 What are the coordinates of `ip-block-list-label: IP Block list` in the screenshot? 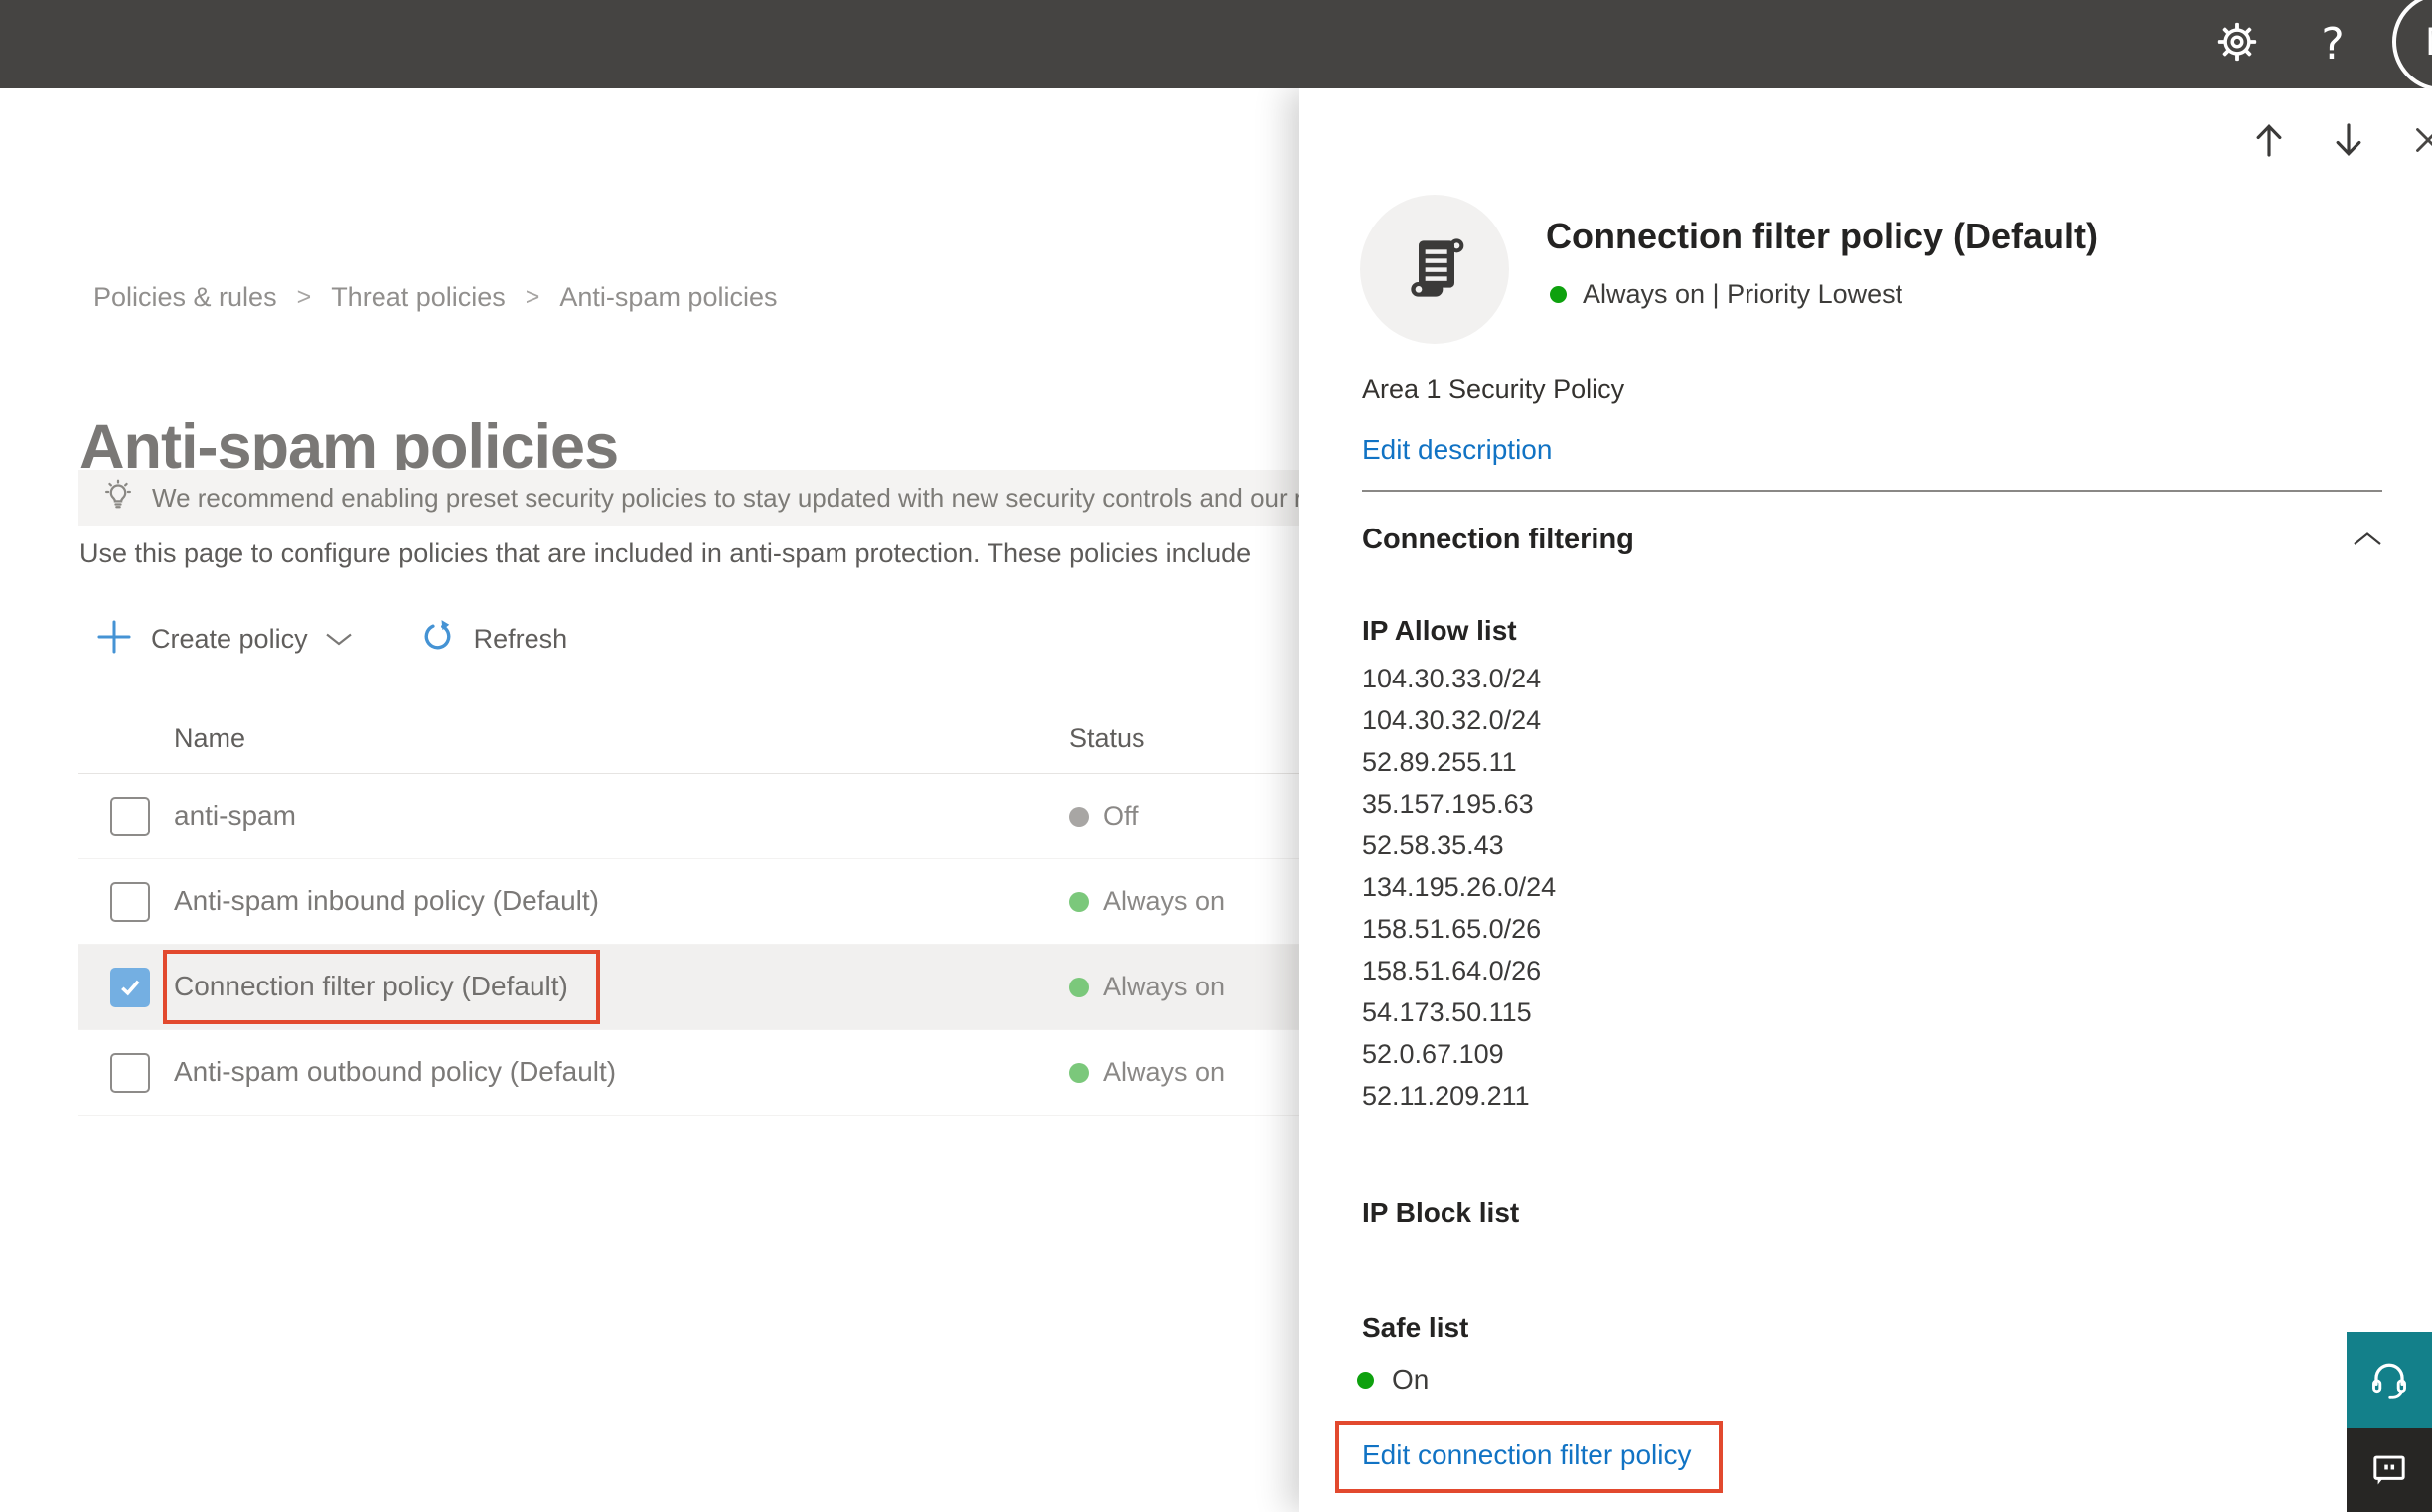 It's located at (1441, 1212).